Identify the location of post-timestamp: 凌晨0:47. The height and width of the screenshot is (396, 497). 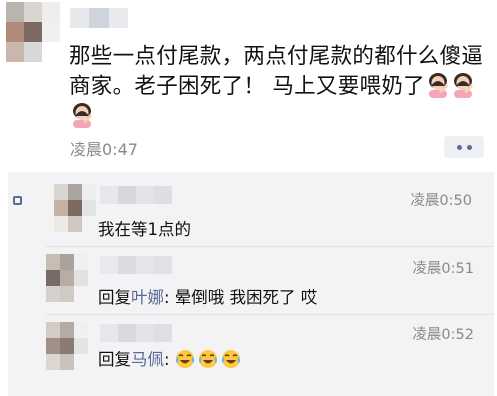
(104, 149).